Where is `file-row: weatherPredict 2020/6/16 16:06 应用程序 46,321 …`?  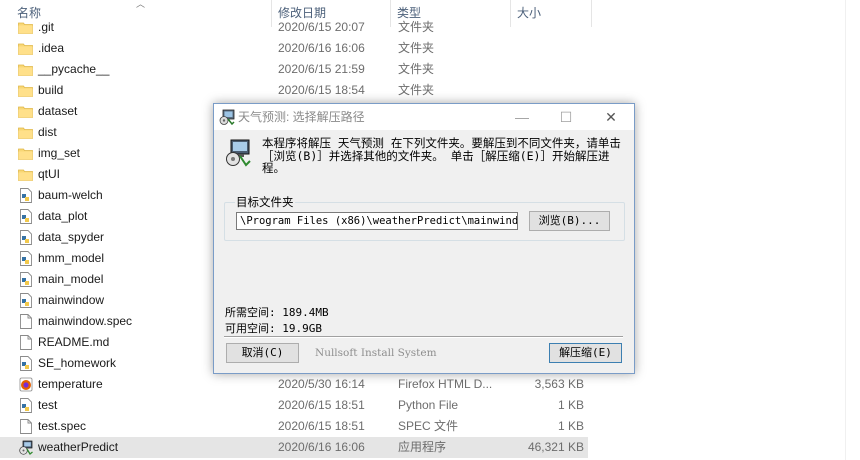 file-row: weatherPredict 2020/6/16 16:06 应用程序 46,321 … is located at coordinates (294, 447).